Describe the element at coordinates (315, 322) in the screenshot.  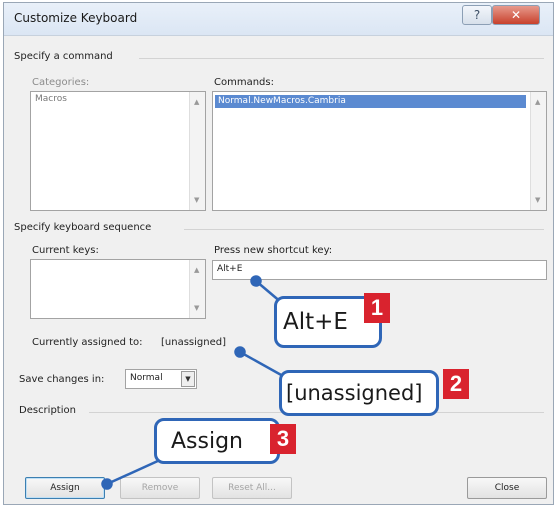
I see `callout-alt-e-text: Alt+E` at that location.